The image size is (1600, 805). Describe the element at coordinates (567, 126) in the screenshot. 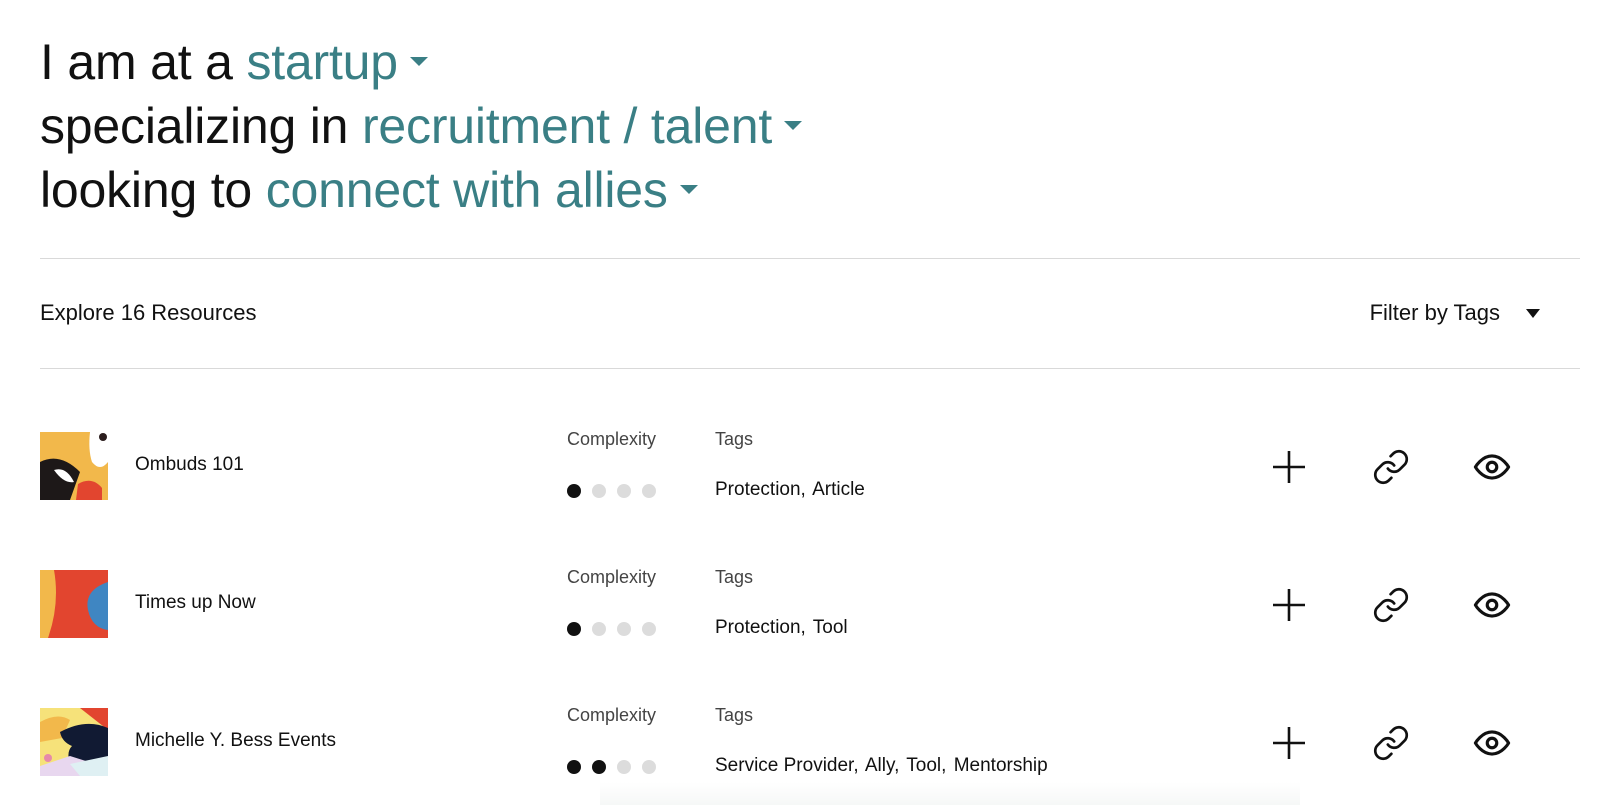

I see `specialty-dropdown-value: recruitment / talent` at that location.